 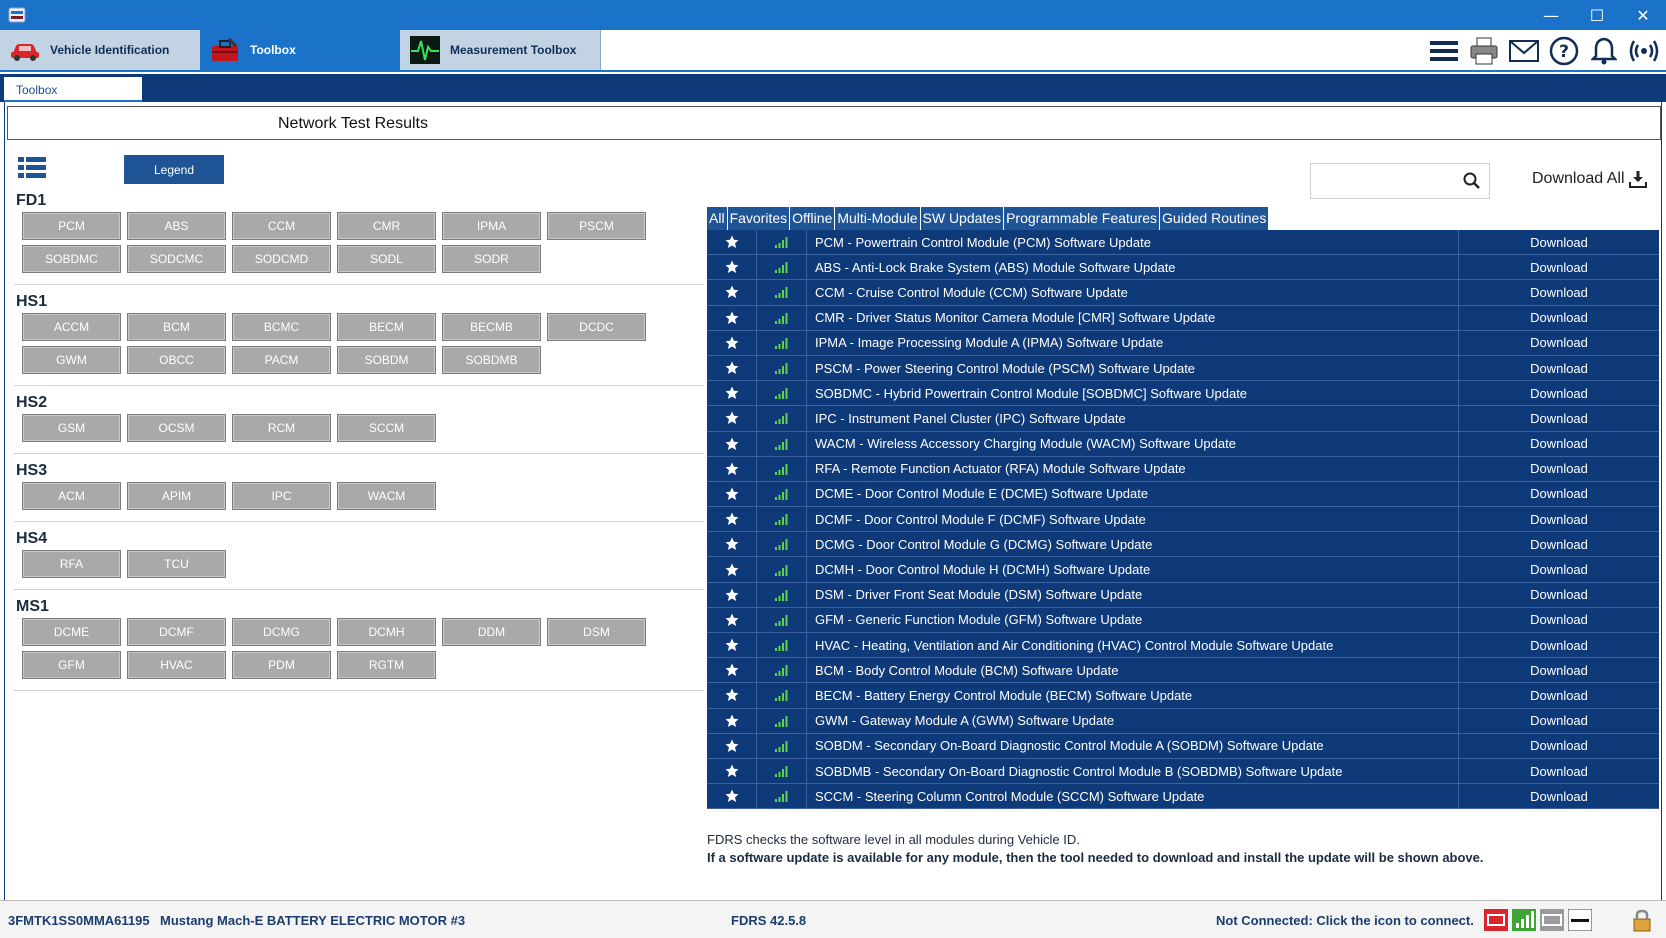 I want to click on module-button: RCM, so click(x=281, y=428).